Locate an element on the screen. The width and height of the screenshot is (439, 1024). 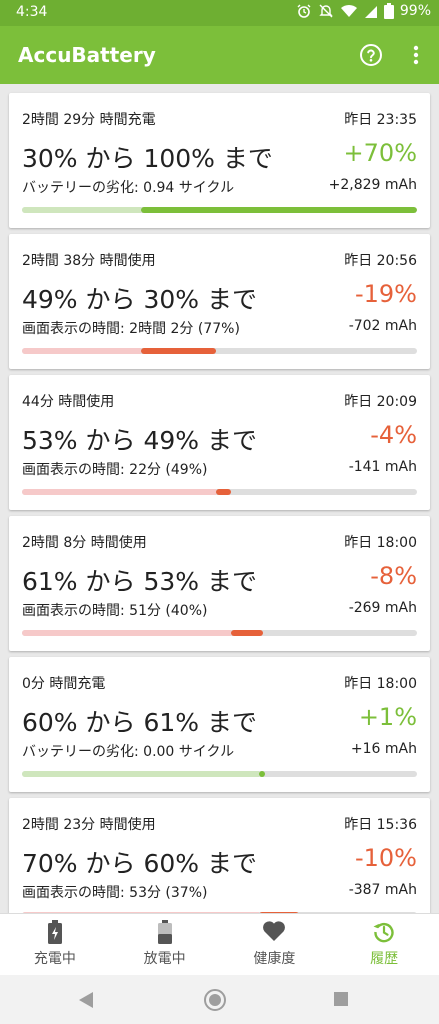
battery-percent: 99% is located at coordinates (415, 11).